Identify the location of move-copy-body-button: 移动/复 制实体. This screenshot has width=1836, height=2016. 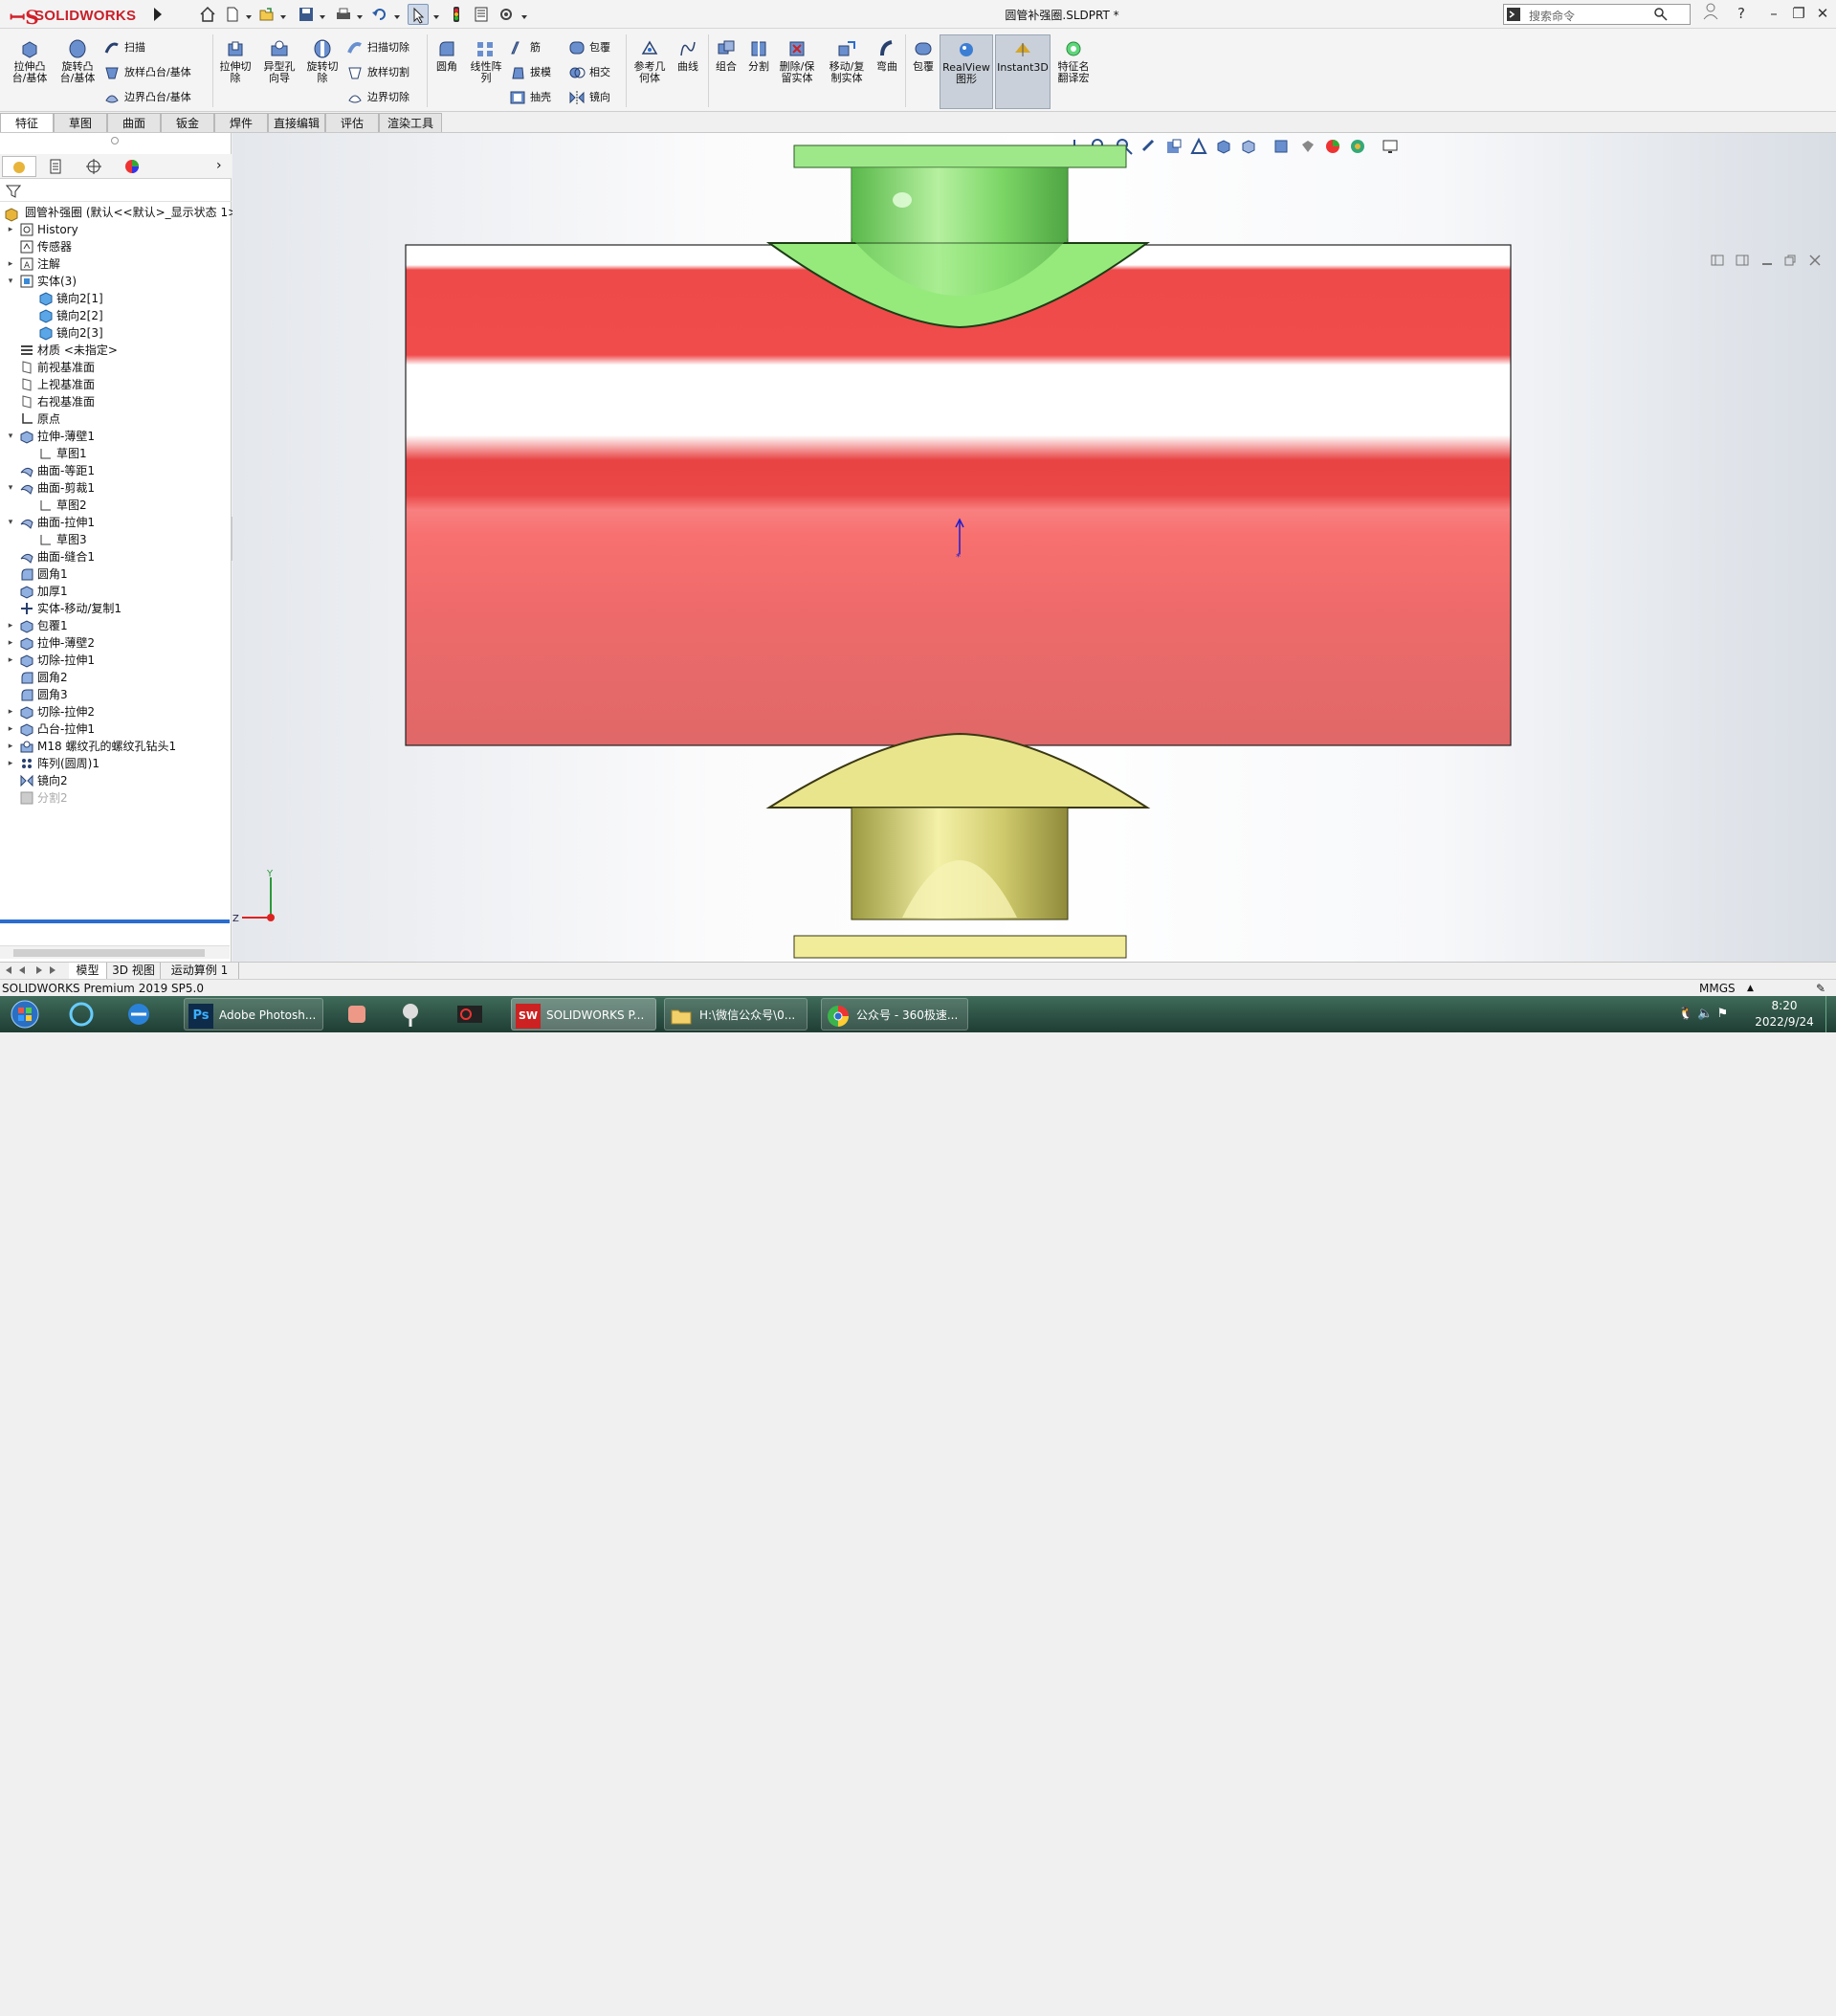
(847, 61).